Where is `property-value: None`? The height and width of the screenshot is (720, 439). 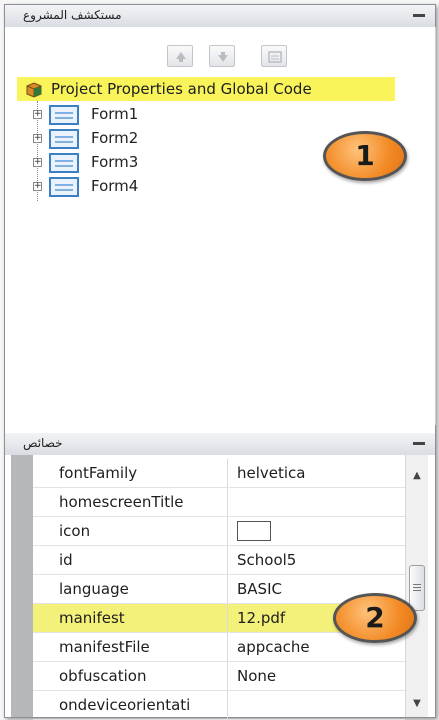
property-value: None is located at coordinates (256, 676).